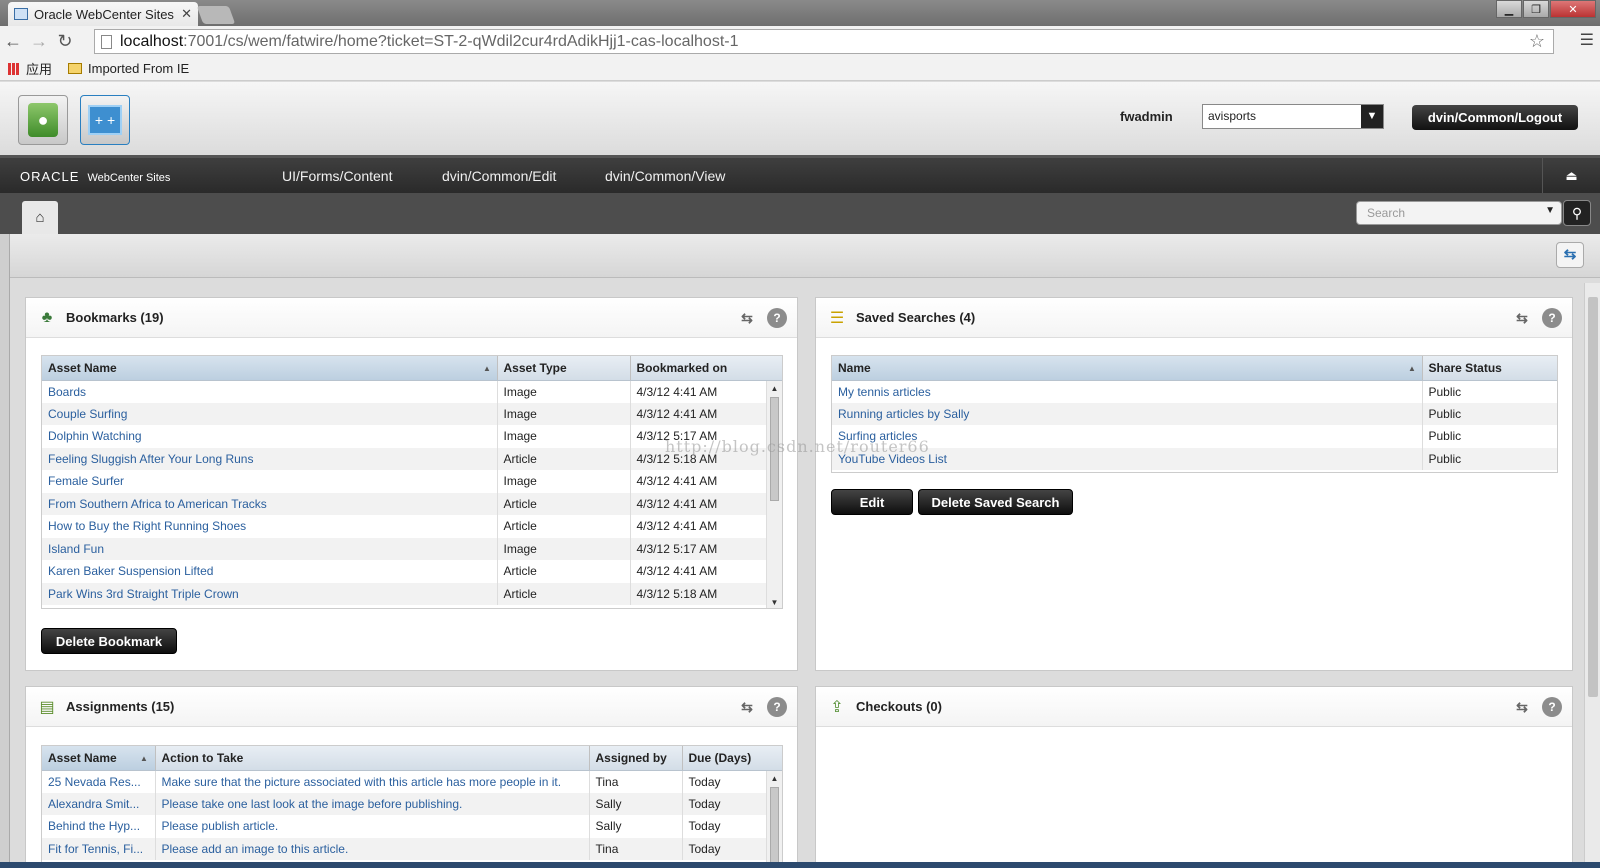 This screenshot has height=868, width=1600. Describe the element at coordinates (1587, 40) in the screenshot. I see `browser-menu-icon: ☰` at that location.